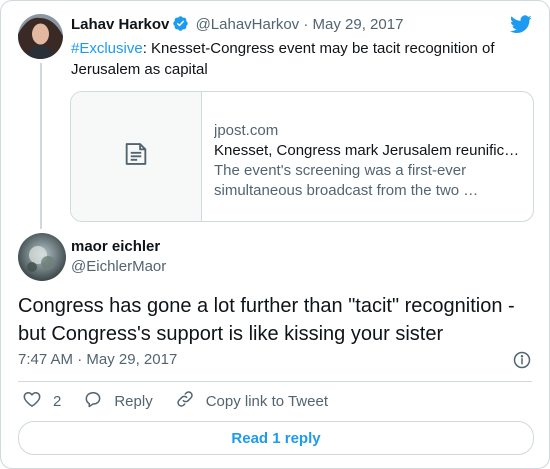 The height and width of the screenshot is (469, 550). I want to click on author-name: Lahav Harkov, so click(120, 24).